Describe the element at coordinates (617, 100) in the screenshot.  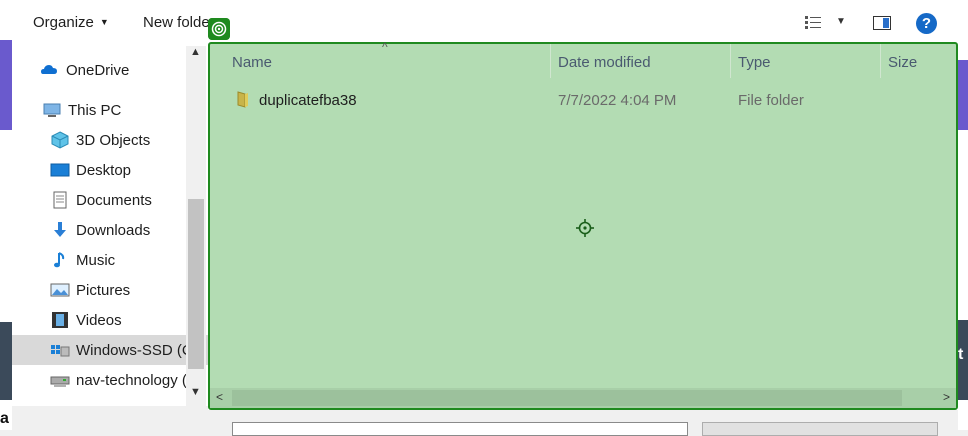
I see `file-date-modified: 7/7/2022 4:04 PM` at that location.